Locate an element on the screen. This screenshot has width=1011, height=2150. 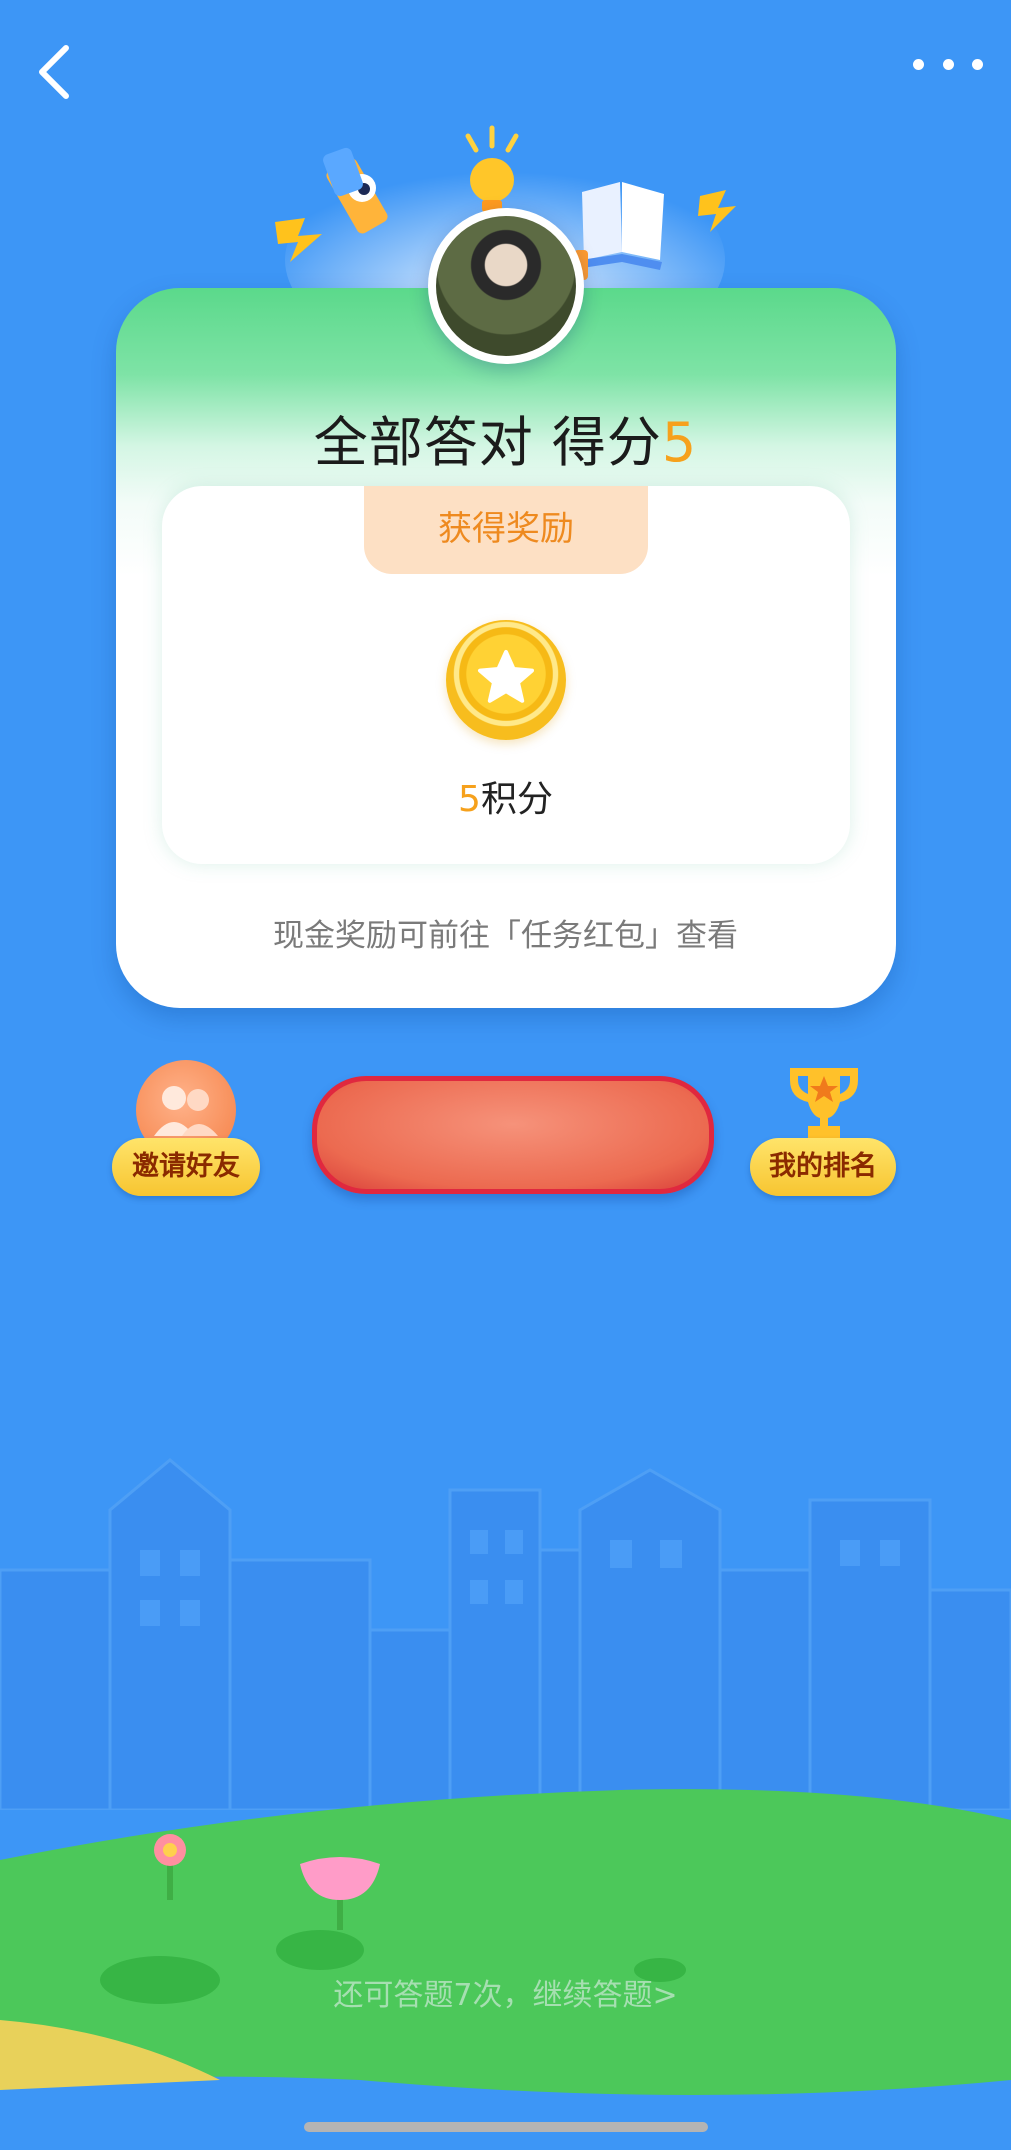
score-value: 5 is located at coordinates (679, 442).